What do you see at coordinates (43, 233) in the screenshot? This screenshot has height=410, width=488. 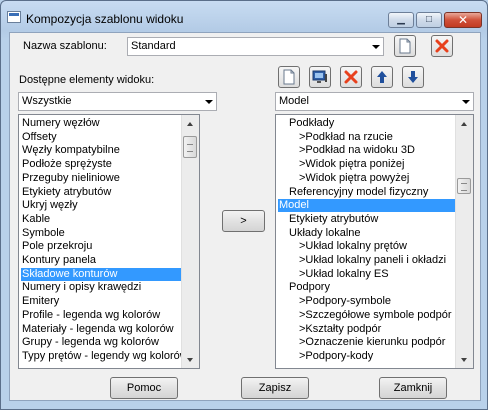 I see `list-item: Symbole` at bounding box center [43, 233].